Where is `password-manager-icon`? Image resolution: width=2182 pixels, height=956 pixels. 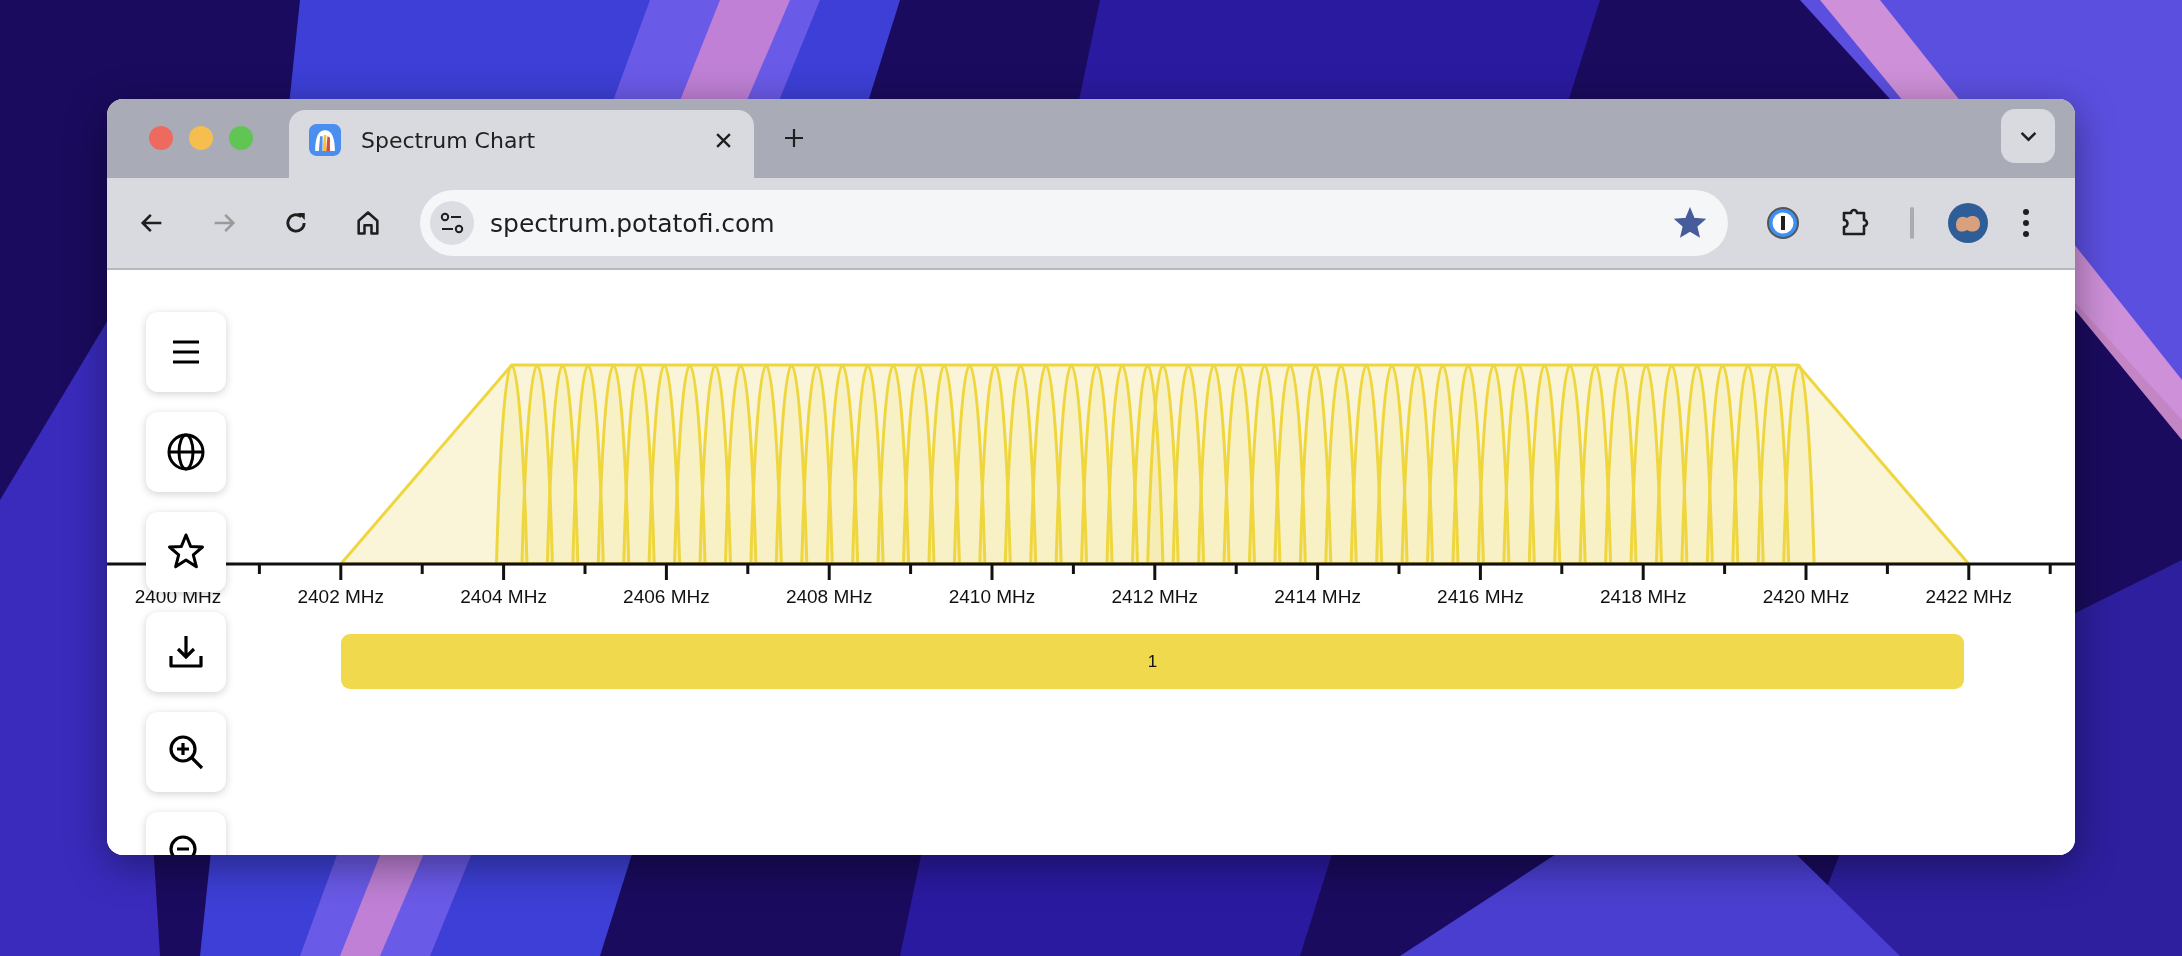 password-manager-icon is located at coordinates (1783, 223).